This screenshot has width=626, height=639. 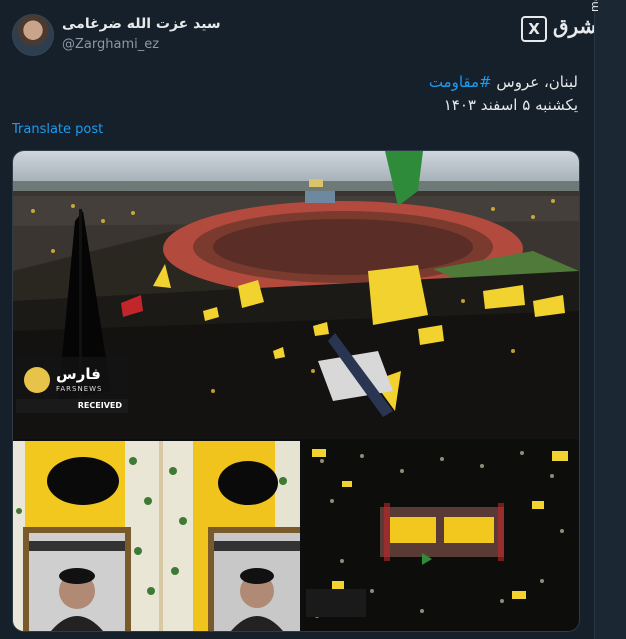 I want to click on coffins-portraits-photo, so click(x=156, y=536).